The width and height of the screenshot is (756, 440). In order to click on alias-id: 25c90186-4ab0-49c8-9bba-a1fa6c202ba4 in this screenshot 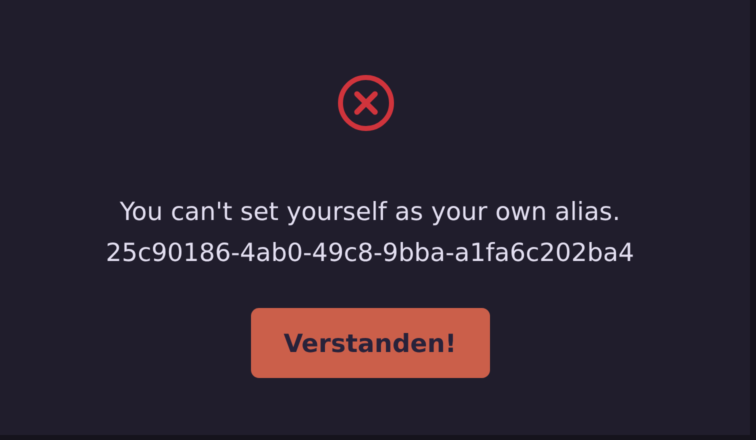, I will do `click(370, 253)`.